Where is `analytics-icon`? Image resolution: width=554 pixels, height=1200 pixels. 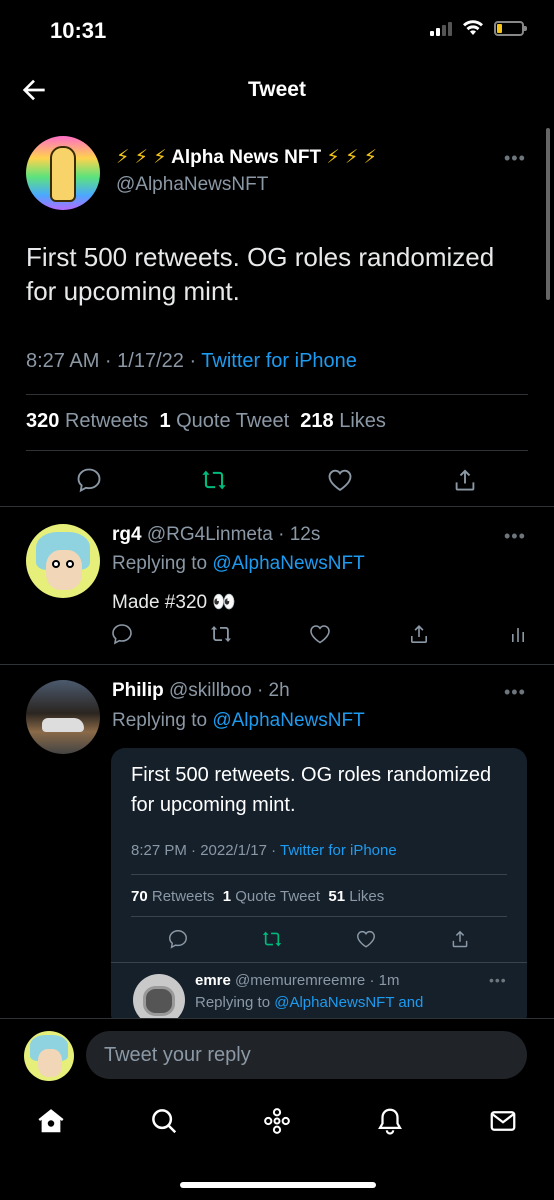 analytics-icon is located at coordinates (518, 634).